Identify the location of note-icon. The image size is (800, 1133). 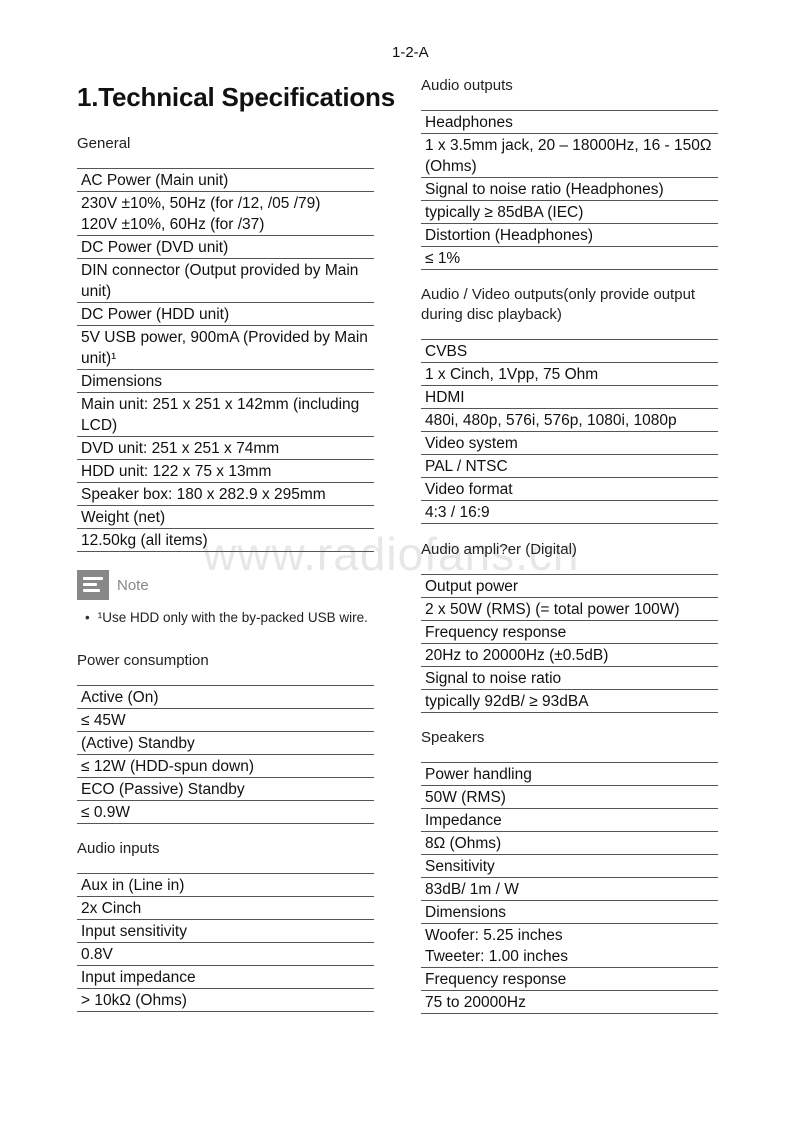
(93, 585).